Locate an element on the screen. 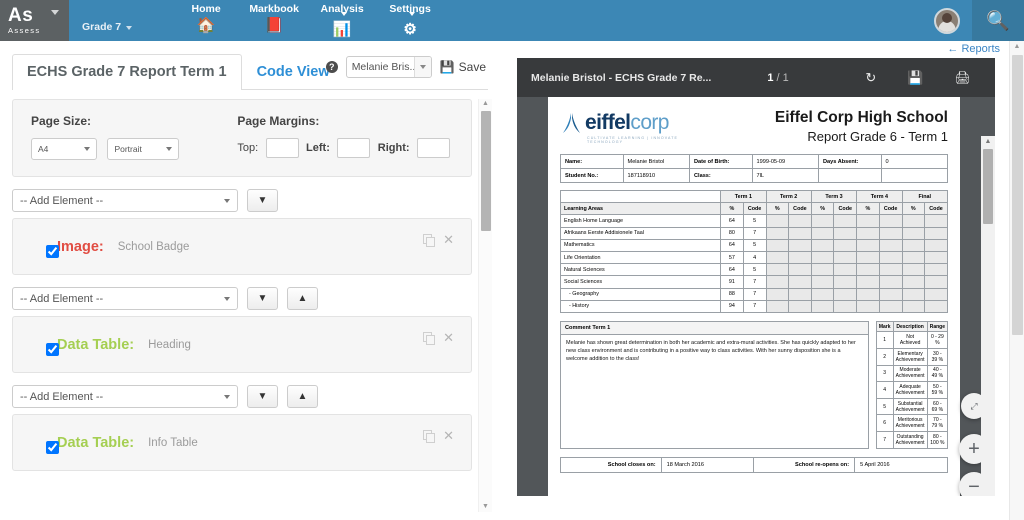 Image resolution: width=1024 pixels, height=520 pixels. back-to-reports-link: ← Reports is located at coordinates (973, 49).